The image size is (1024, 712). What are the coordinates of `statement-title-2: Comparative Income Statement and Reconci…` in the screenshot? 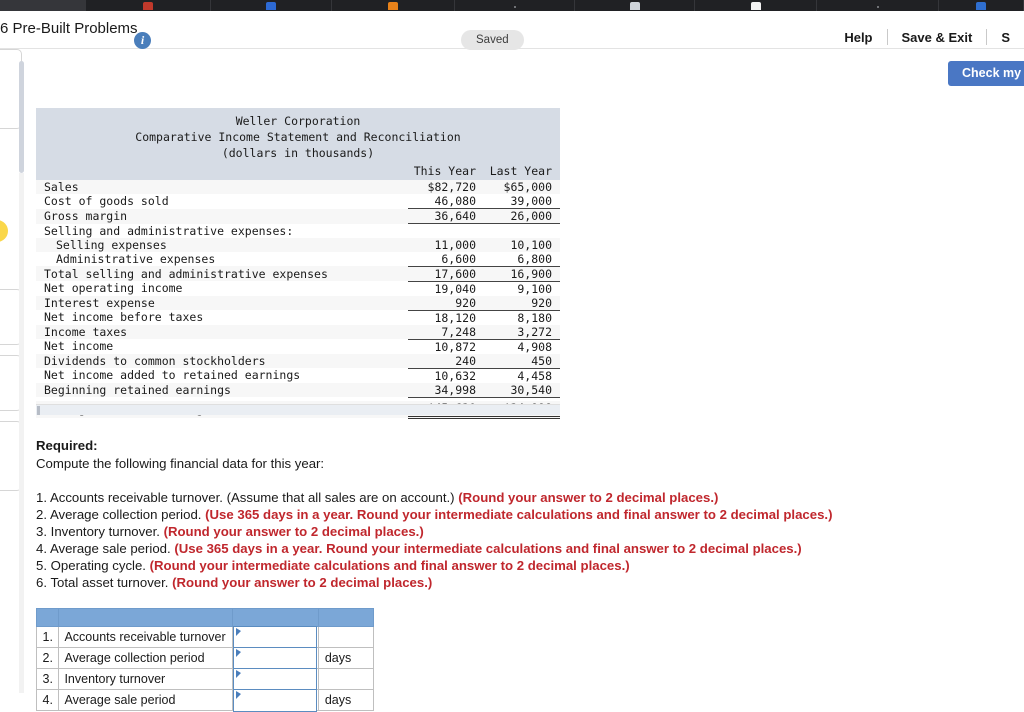 It's located at (298, 137).